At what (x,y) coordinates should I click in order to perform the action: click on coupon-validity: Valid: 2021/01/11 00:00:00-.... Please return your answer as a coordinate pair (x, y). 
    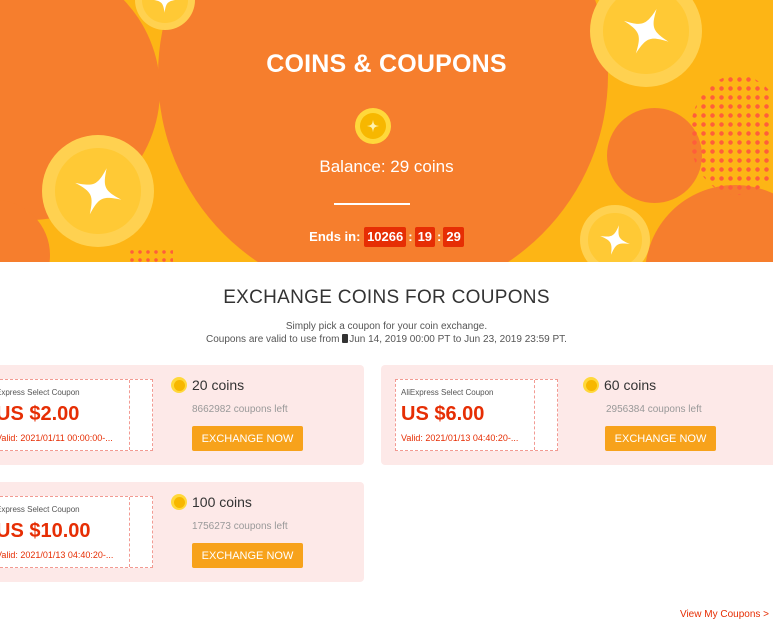
    Looking at the image, I should click on (56, 438).